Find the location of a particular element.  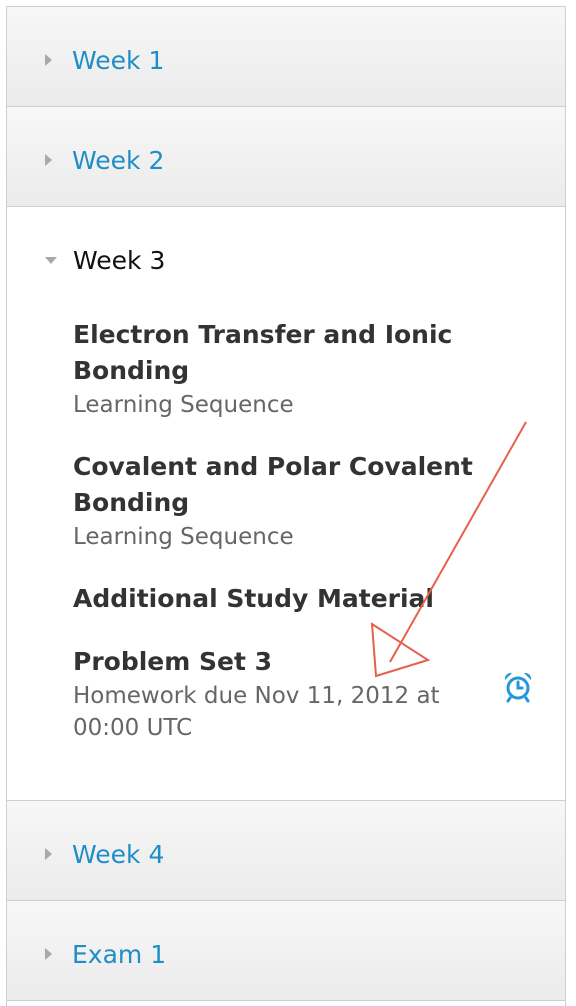

chapter-header: Week 3 is located at coordinates (105, 260).